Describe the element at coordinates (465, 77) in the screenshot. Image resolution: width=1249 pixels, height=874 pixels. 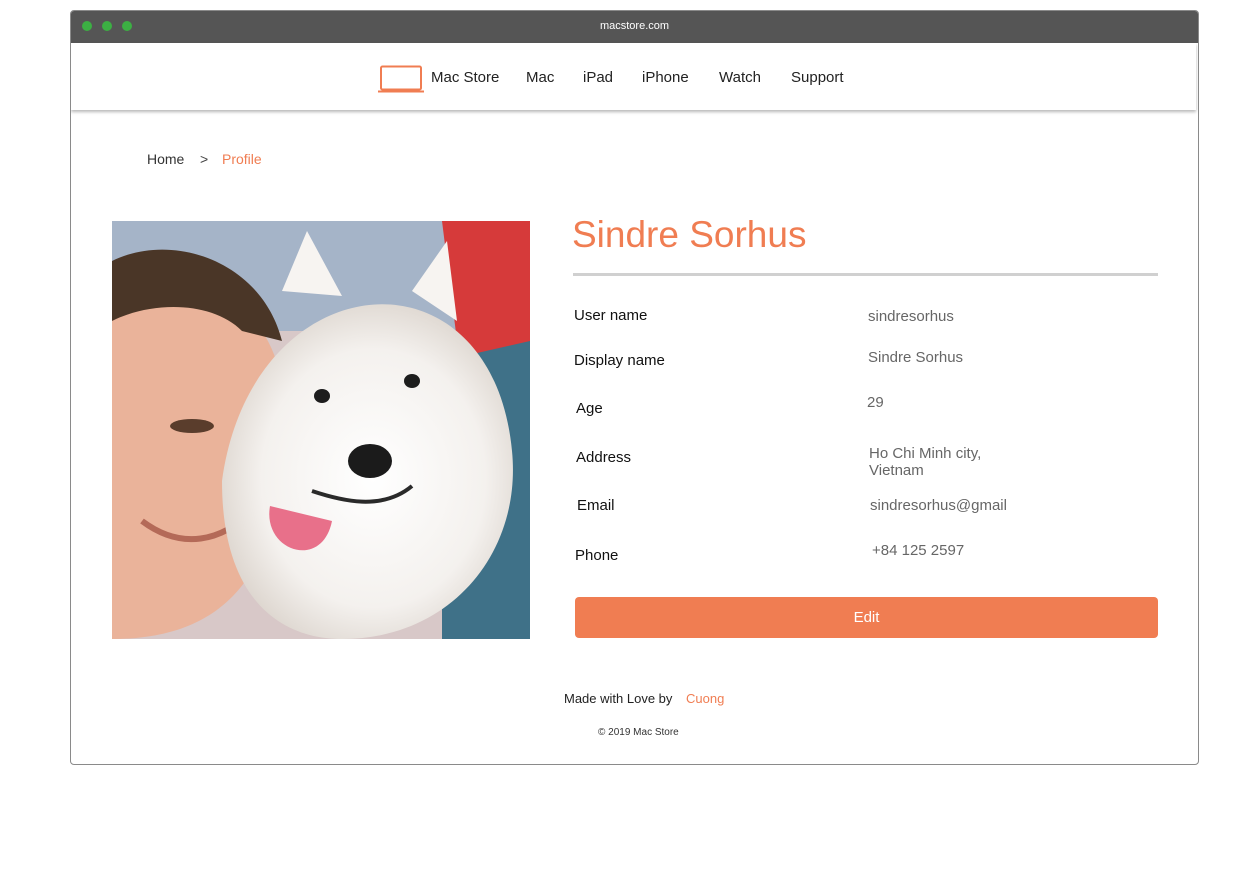
I see `nav-brand-mac-store: Mac Store` at that location.